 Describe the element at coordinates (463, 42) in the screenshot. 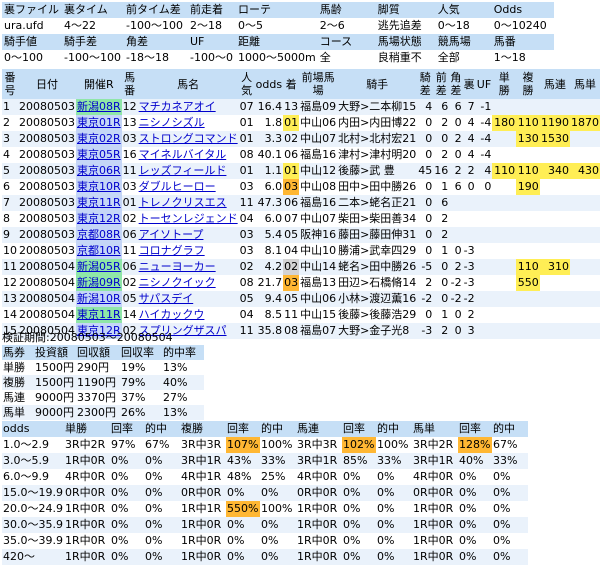

I see `filter-cell: 競馬場` at that location.